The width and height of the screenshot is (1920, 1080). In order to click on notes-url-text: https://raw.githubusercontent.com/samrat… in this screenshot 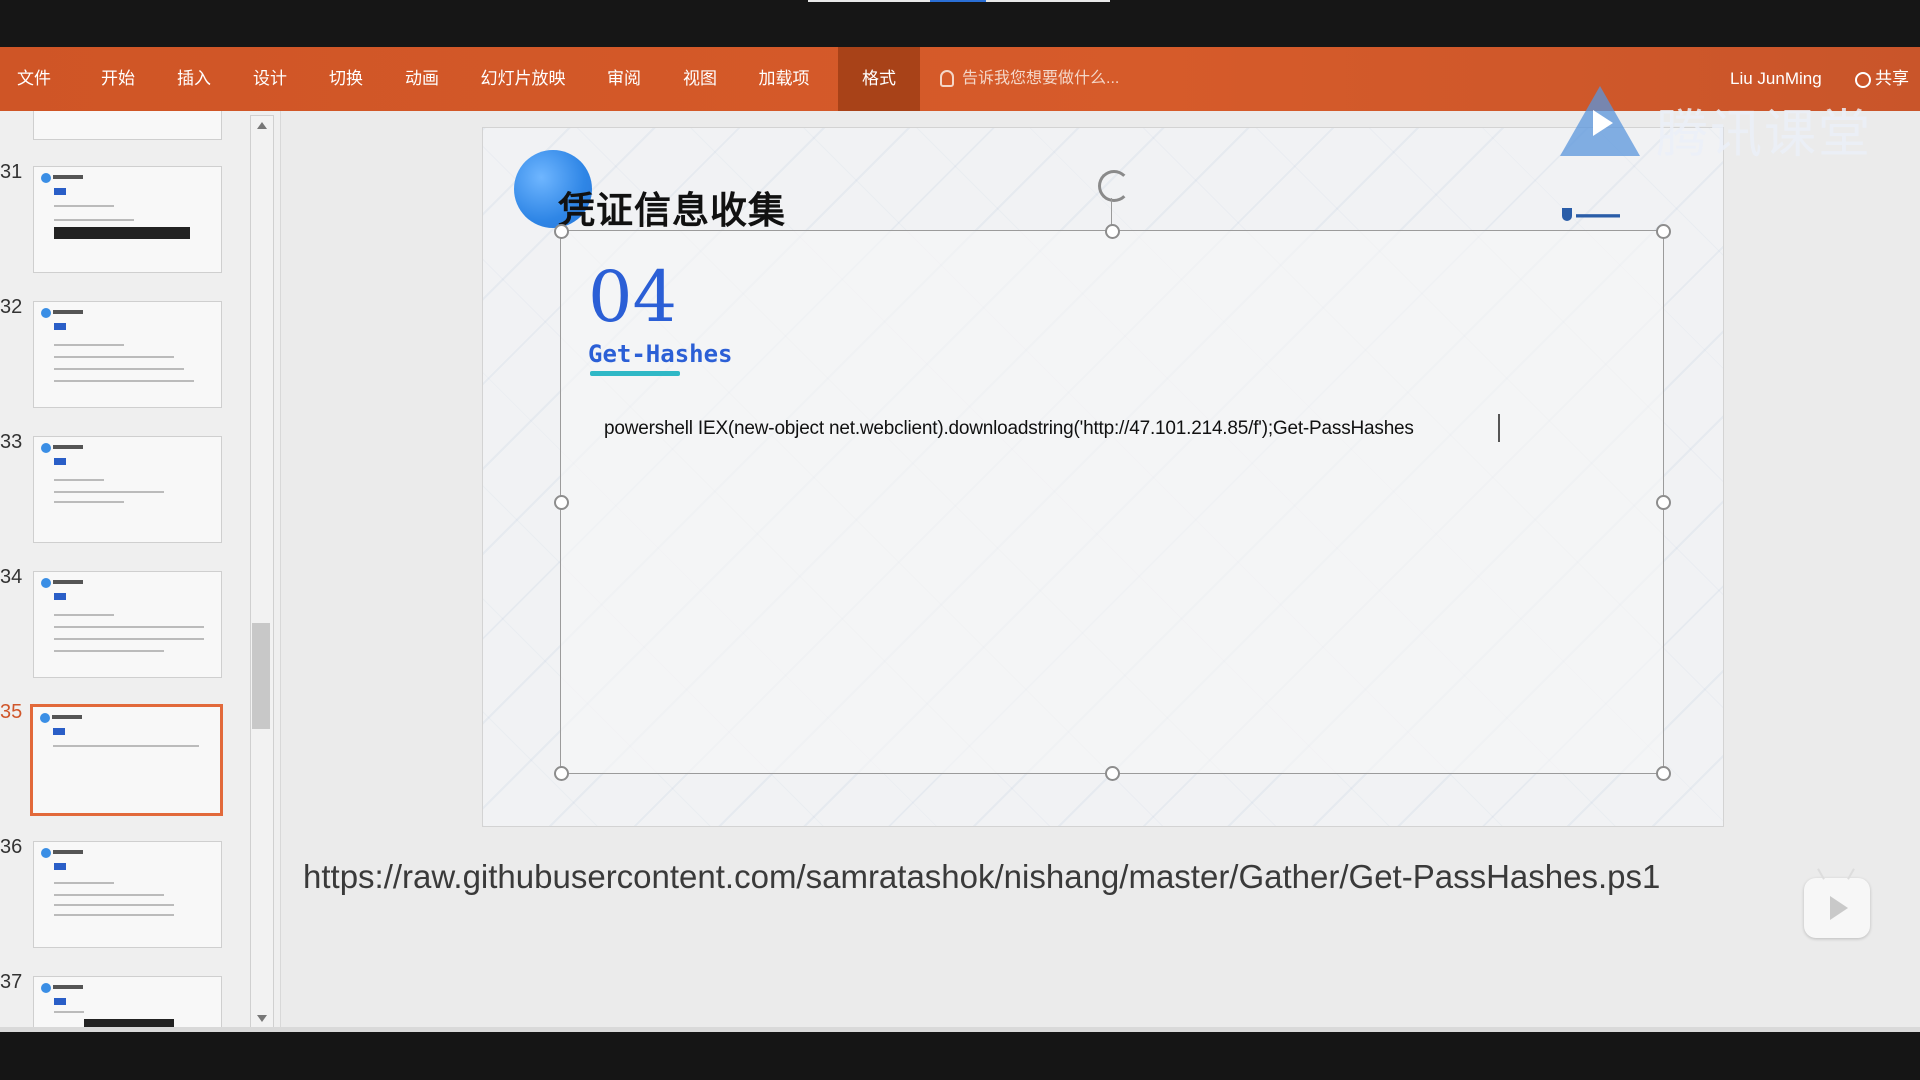, I will do `click(981, 877)`.